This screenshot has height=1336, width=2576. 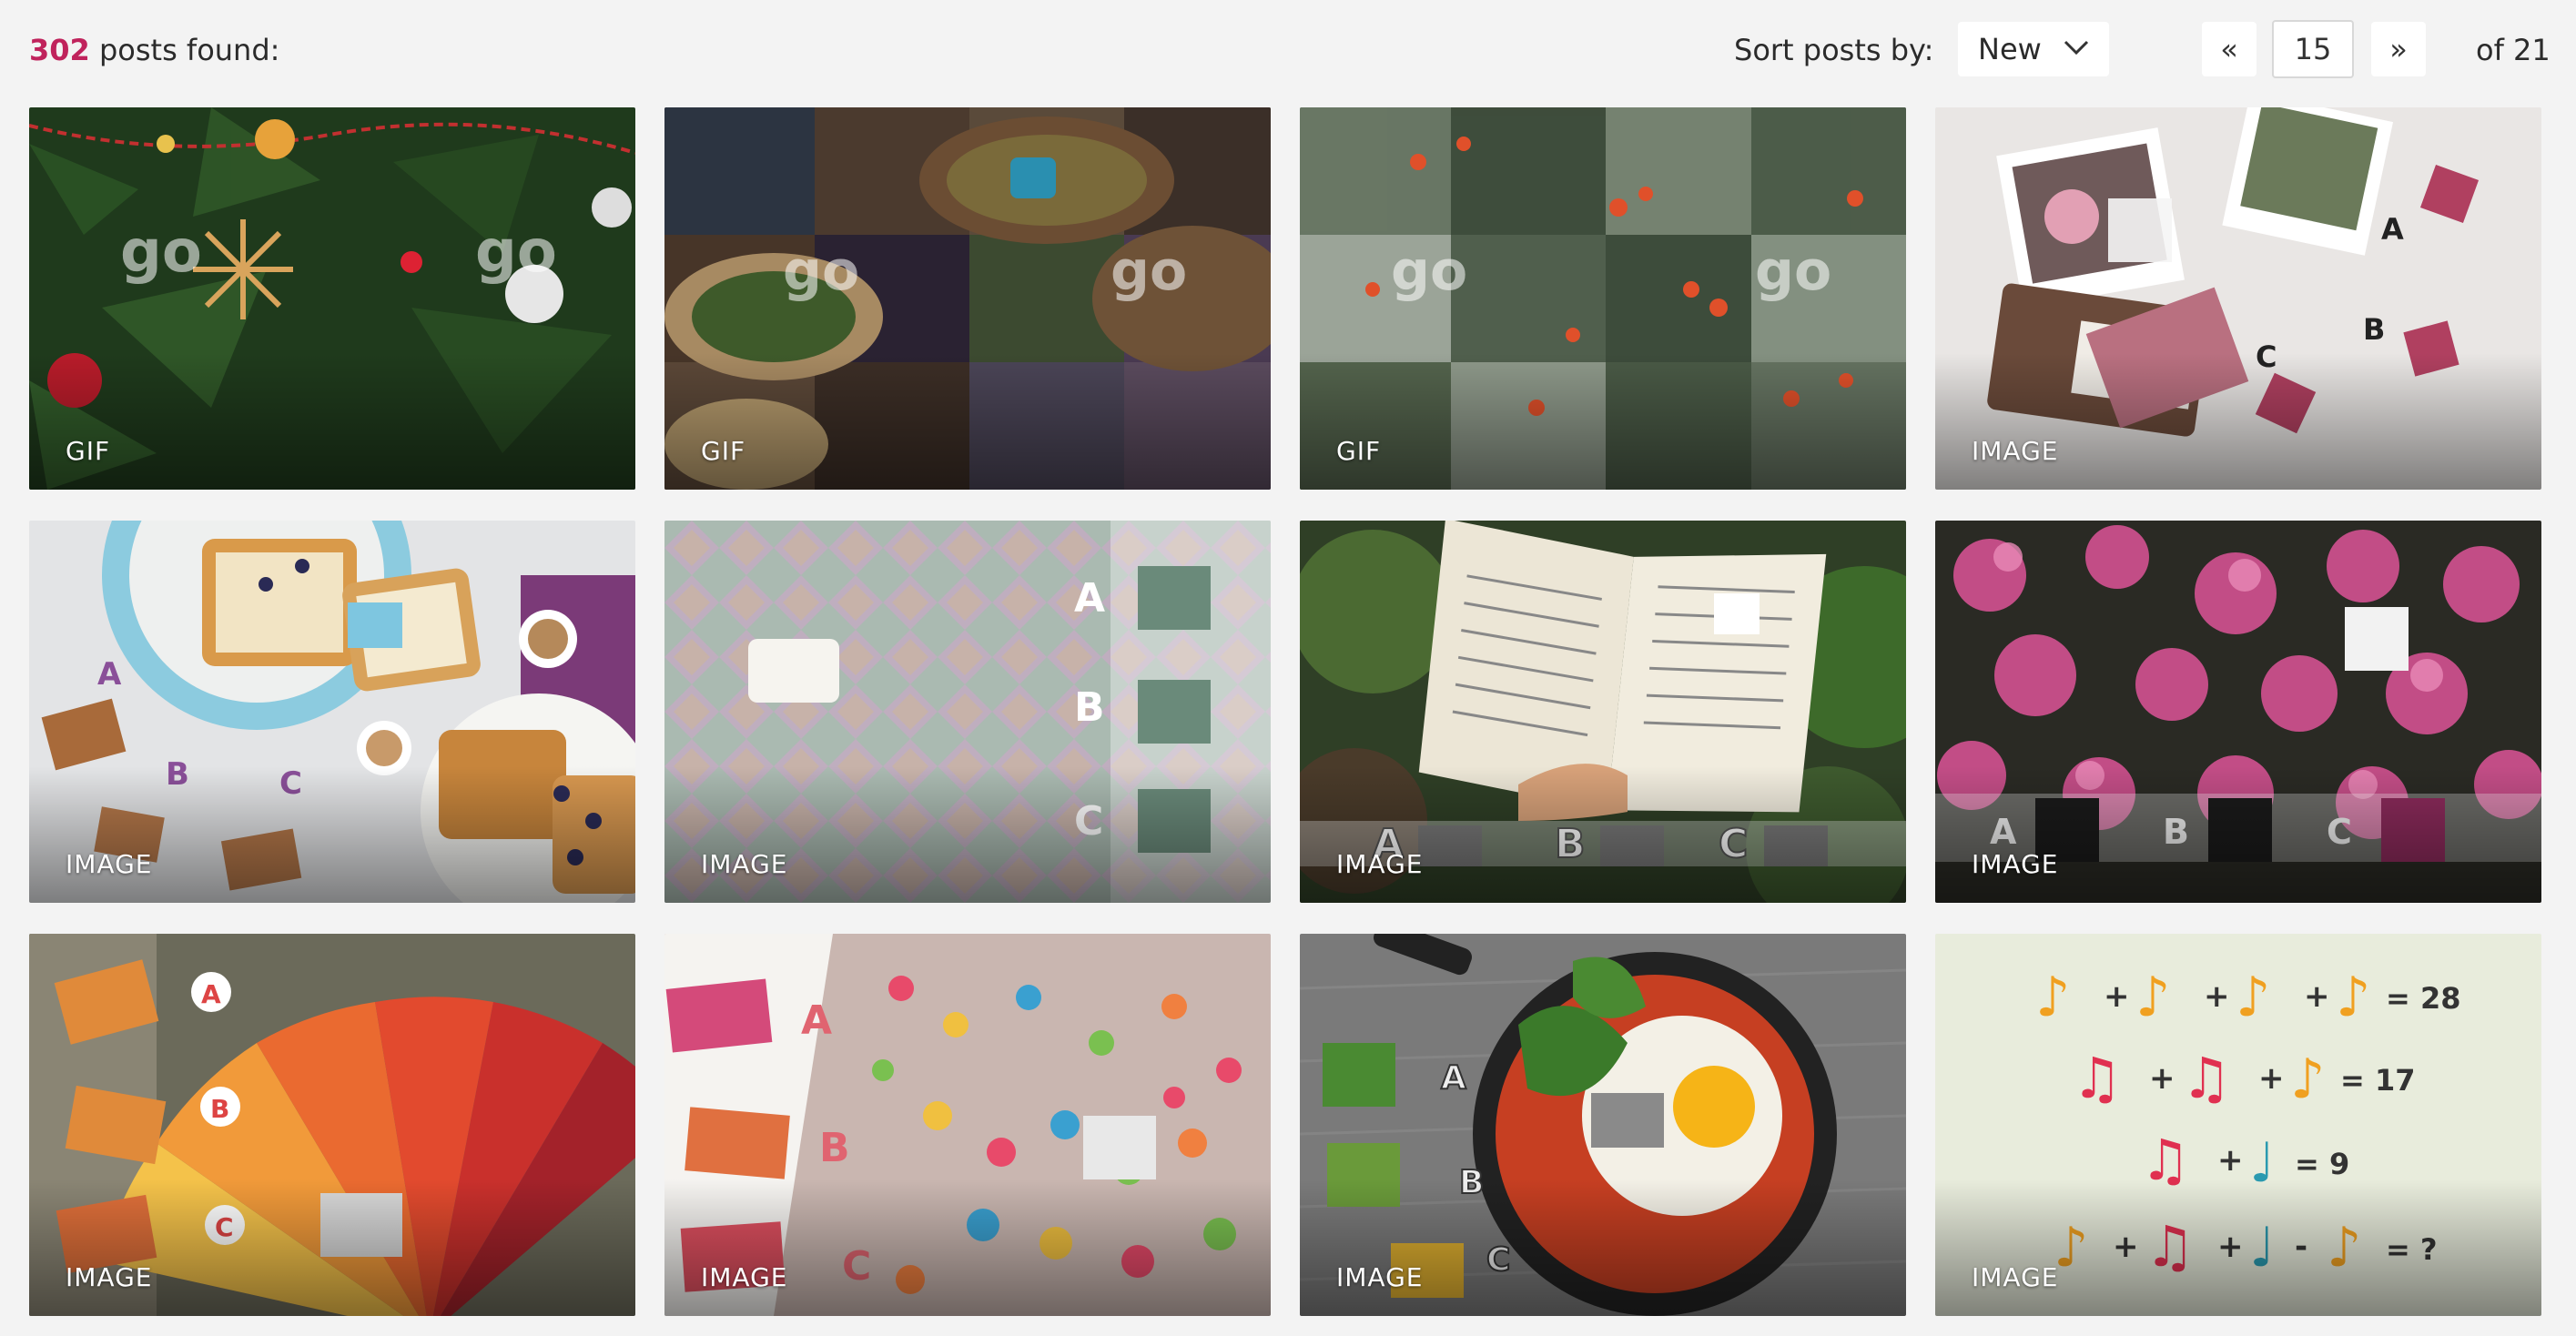 What do you see at coordinates (2229, 49) in the screenshot?
I see `prev-page-button: «` at bounding box center [2229, 49].